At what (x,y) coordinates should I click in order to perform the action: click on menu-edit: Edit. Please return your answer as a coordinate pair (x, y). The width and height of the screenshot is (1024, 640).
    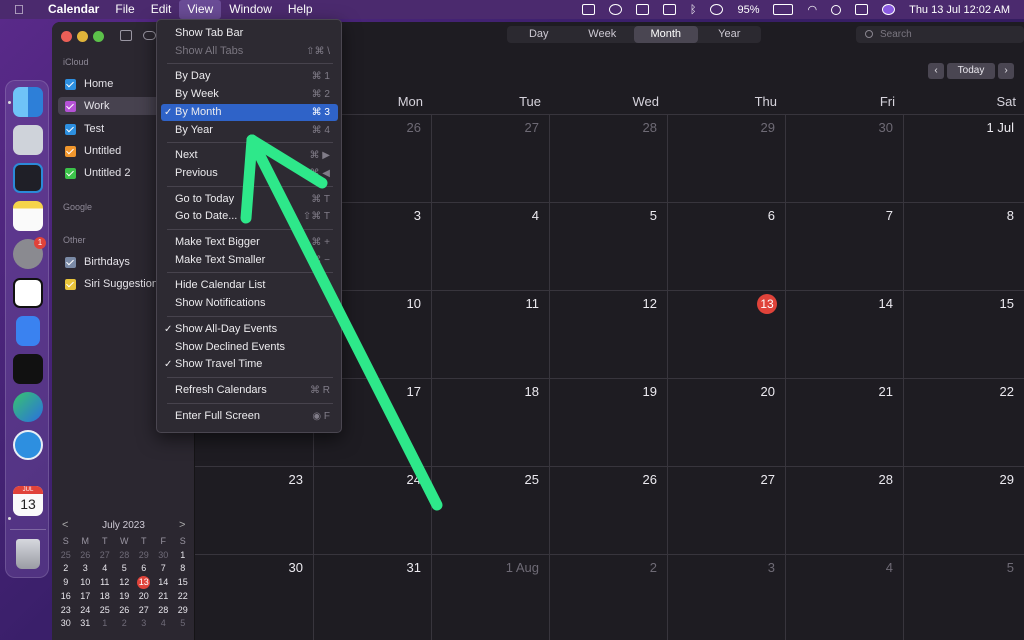
    Looking at the image, I should click on (161, 9).